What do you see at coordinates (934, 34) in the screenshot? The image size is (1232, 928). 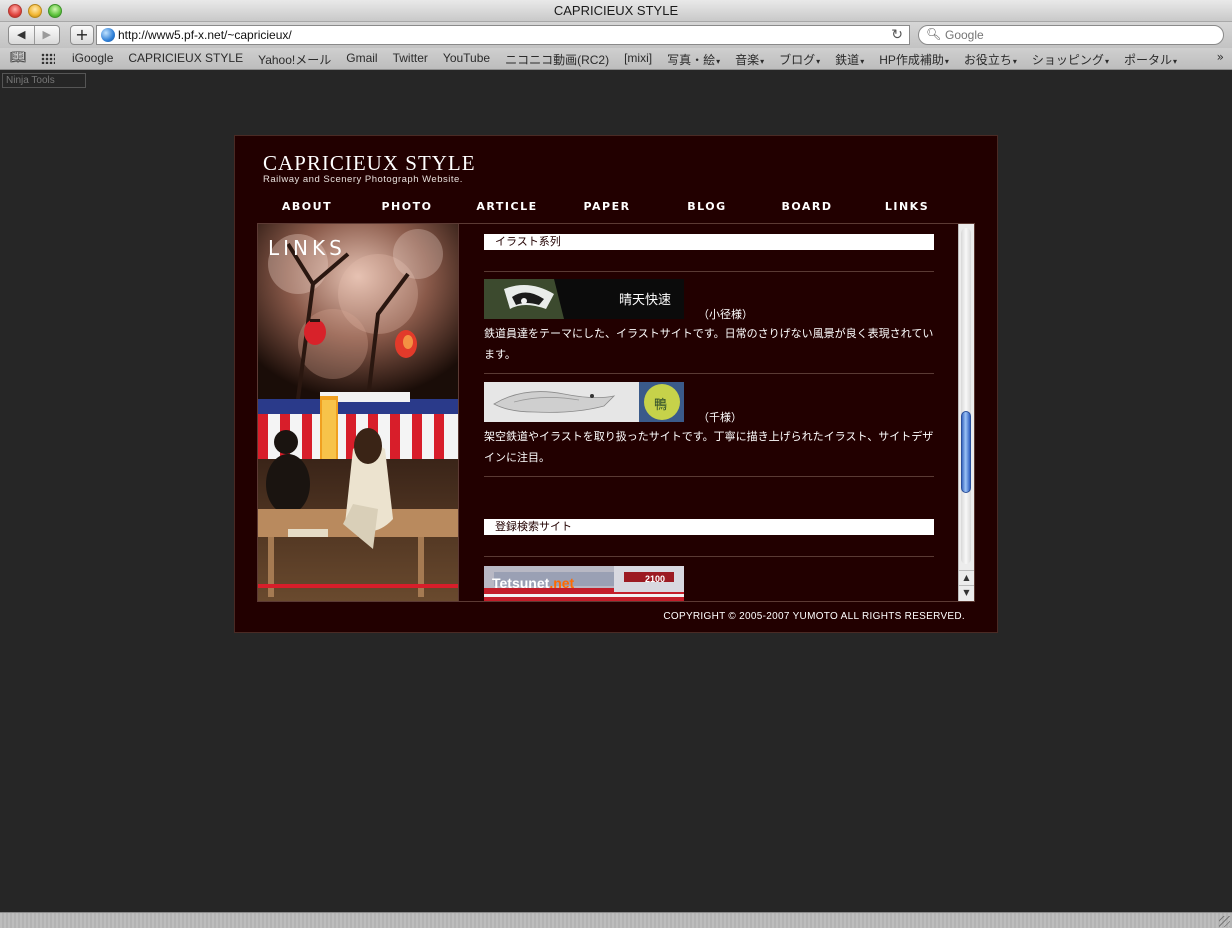 I see `search-icon: 🔍︎` at bounding box center [934, 34].